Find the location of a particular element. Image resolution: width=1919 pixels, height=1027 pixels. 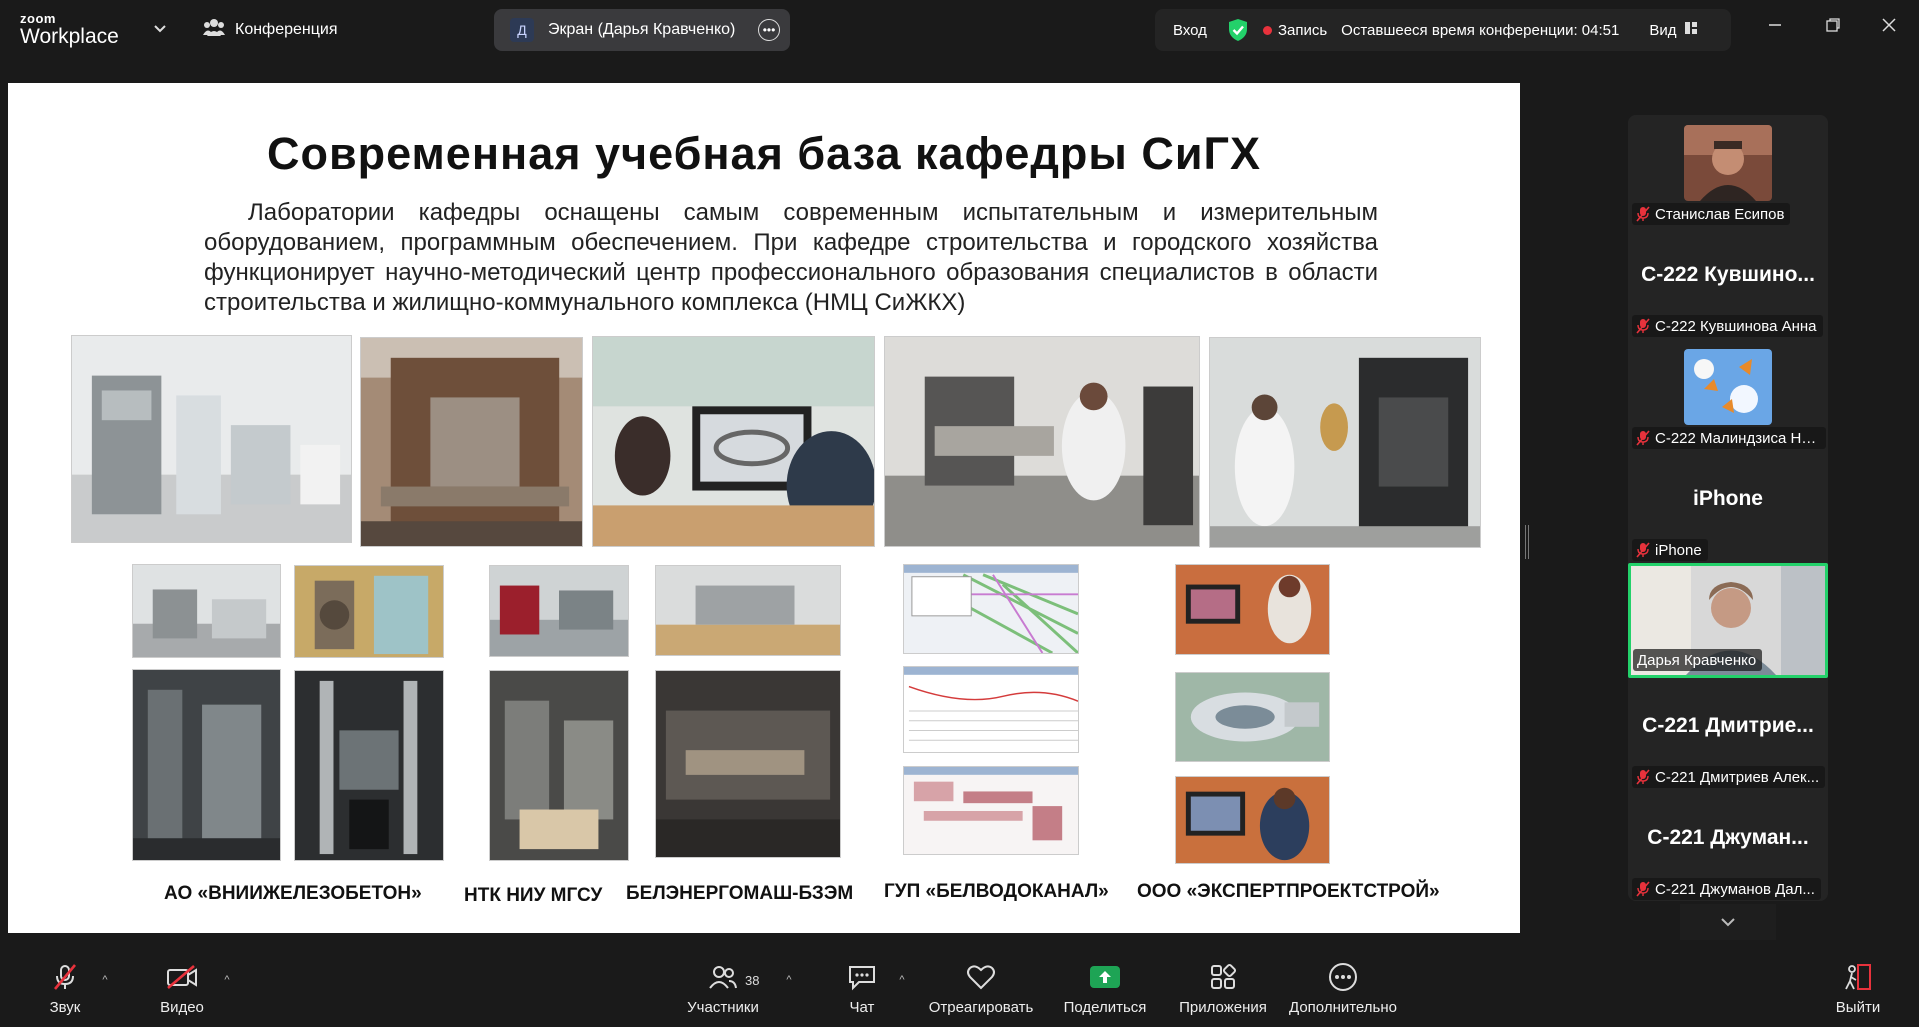

share-title: Экран (Дарья Кравченко) is located at coordinates (642, 29).